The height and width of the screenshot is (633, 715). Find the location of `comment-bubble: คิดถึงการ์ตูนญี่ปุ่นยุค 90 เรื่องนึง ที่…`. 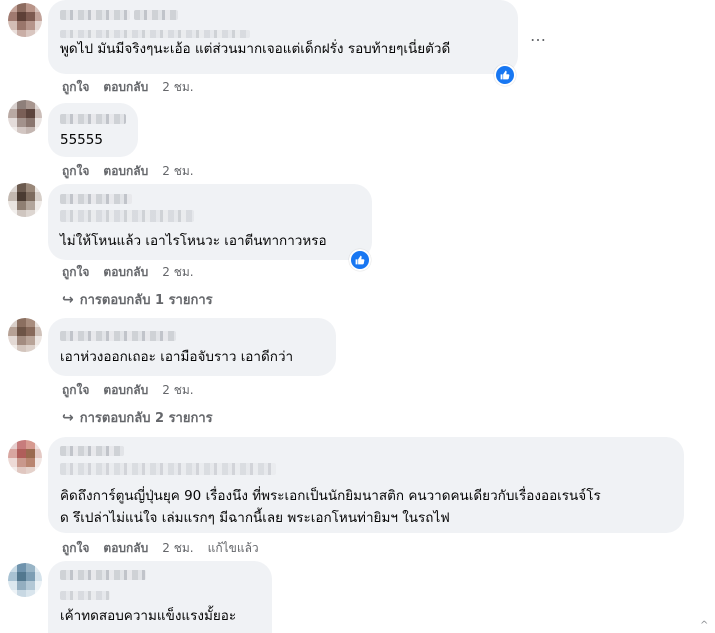

comment-bubble: คิดถึงการ์ตูนญี่ปุ่นยุค 90 เรื่องนึง ที่… is located at coordinates (366, 485).